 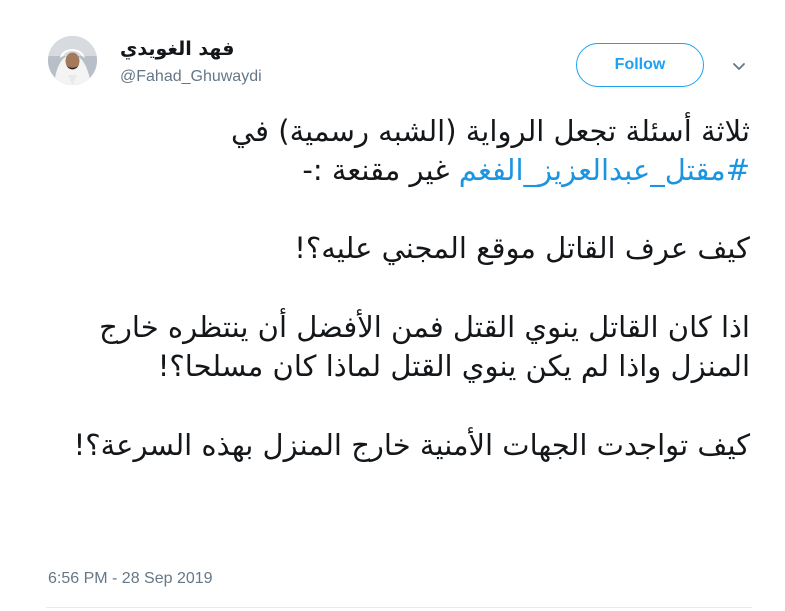 I want to click on chevron-down-icon, so click(x=739, y=67).